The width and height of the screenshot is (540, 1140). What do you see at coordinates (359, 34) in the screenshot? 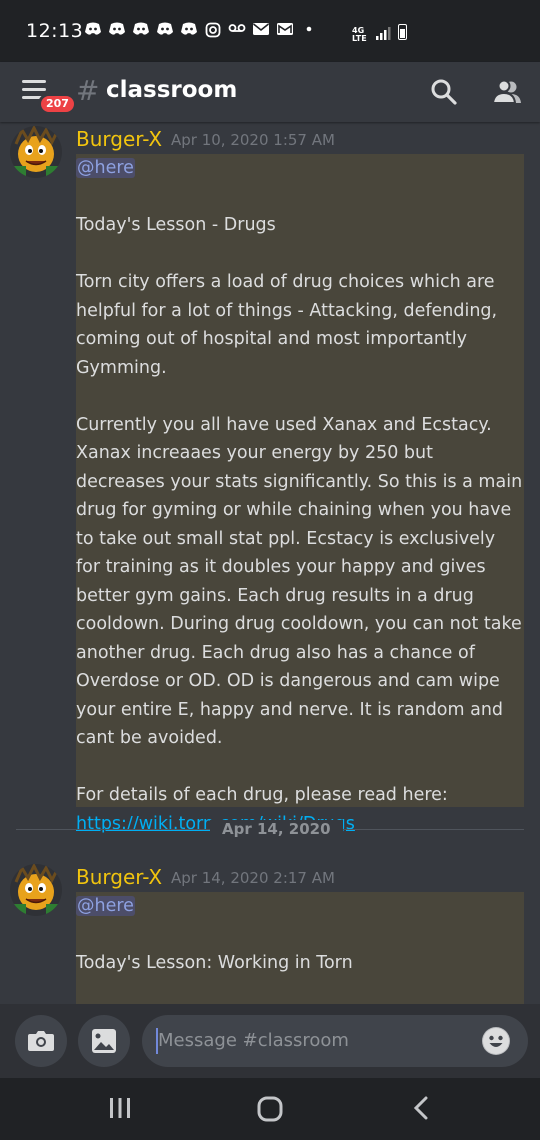
I see `network-label: 4G LTE` at bounding box center [359, 34].